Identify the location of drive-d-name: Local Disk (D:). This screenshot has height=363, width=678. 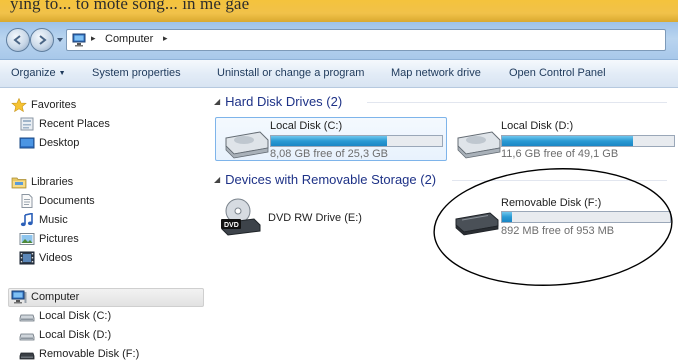
(537, 126).